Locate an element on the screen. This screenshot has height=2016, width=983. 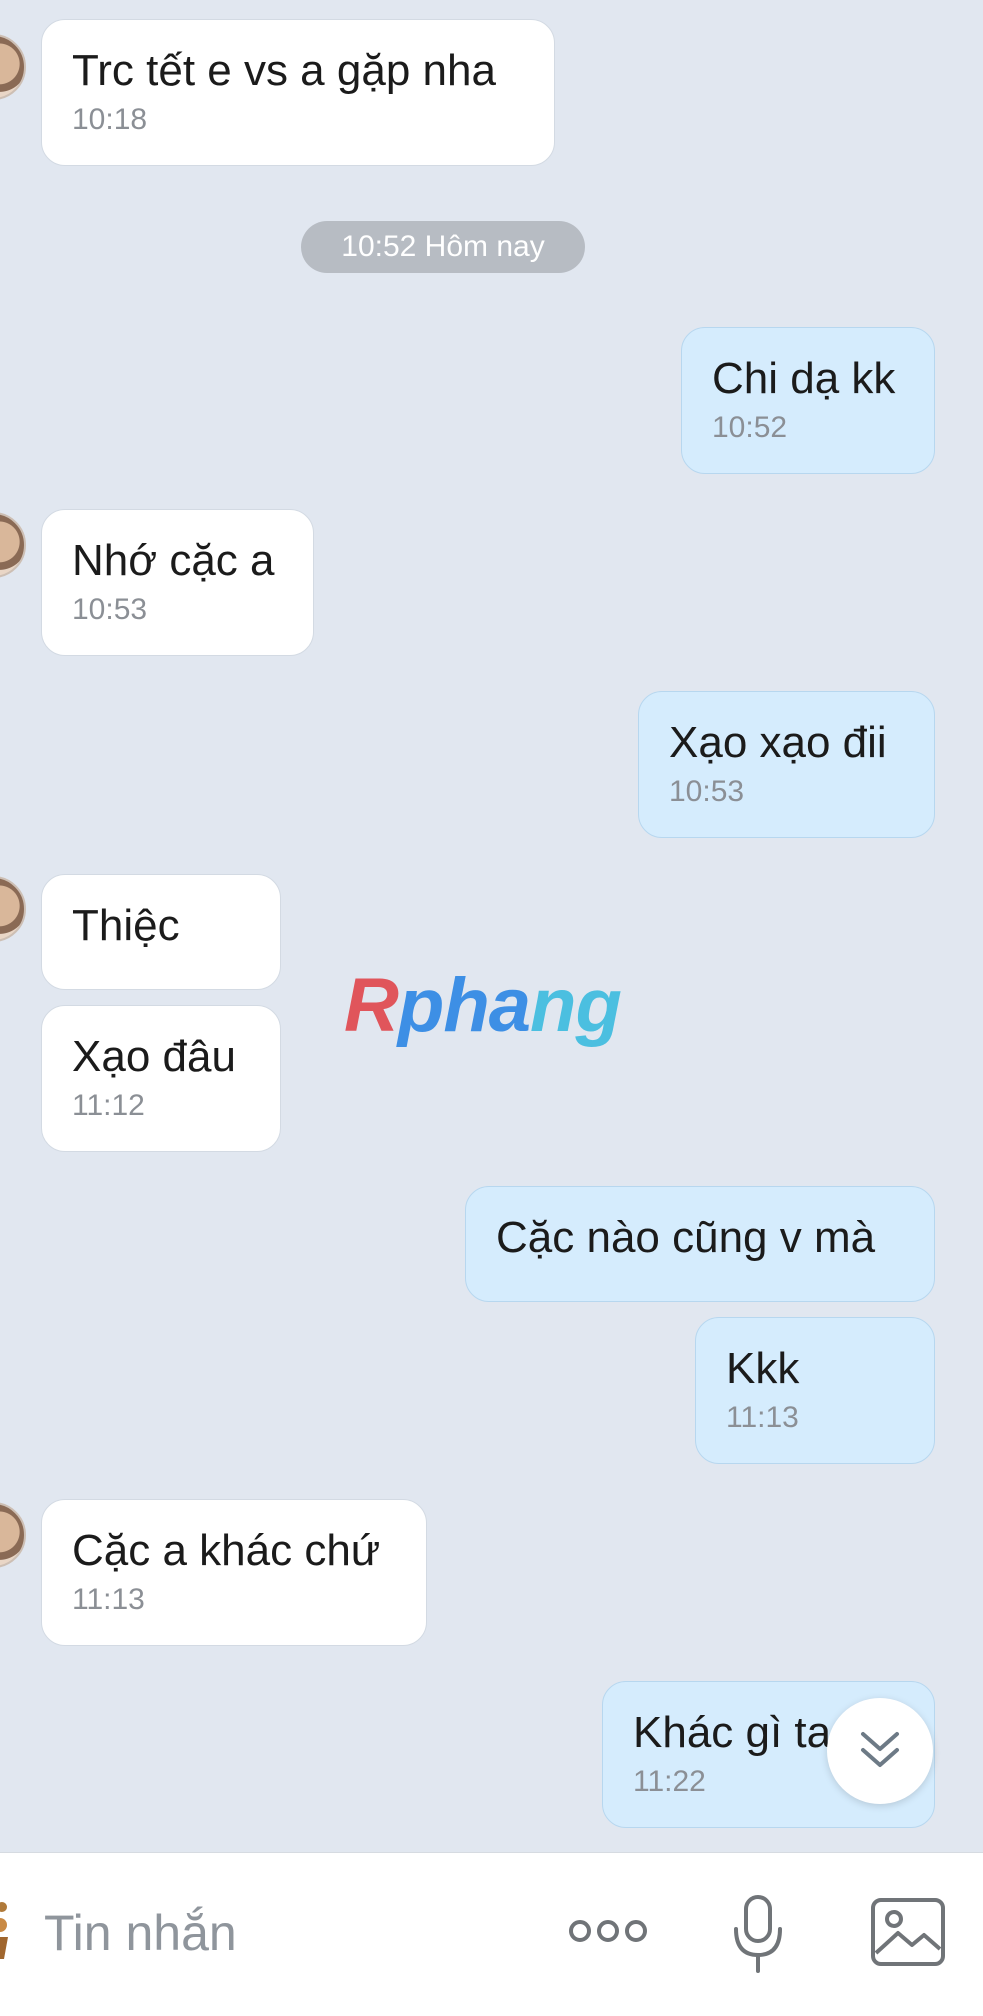
message-text: Trc tết e vs a gặp nha is located at coordinates (284, 70).